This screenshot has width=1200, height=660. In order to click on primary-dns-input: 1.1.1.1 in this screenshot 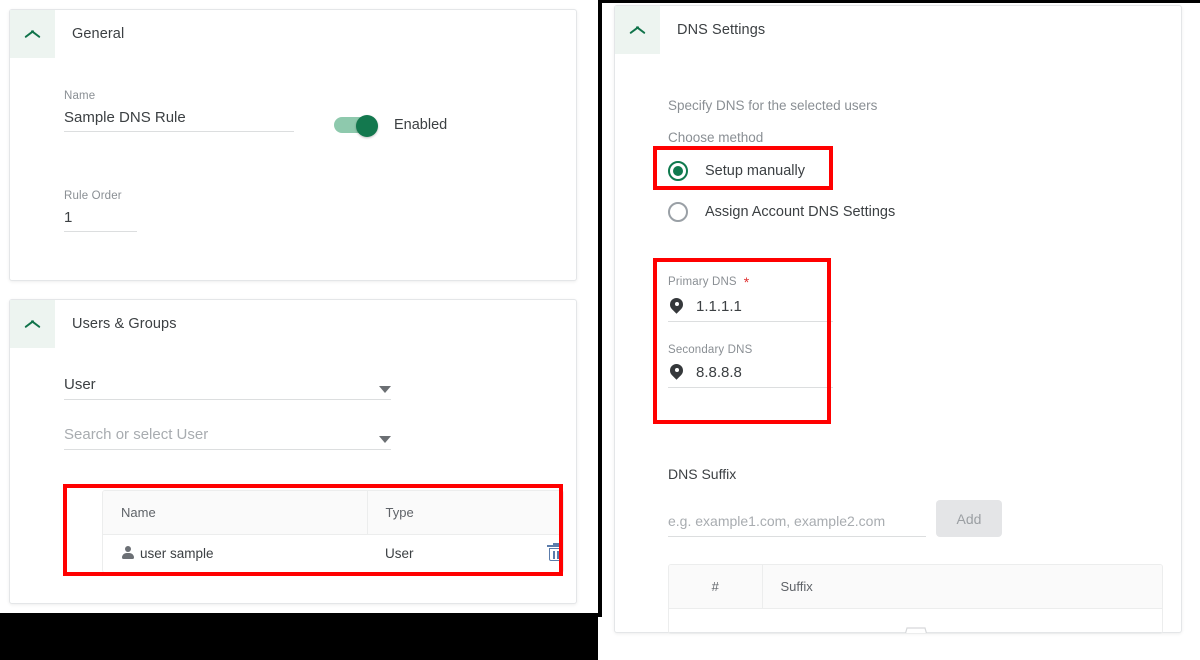, I will do `click(719, 306)`.